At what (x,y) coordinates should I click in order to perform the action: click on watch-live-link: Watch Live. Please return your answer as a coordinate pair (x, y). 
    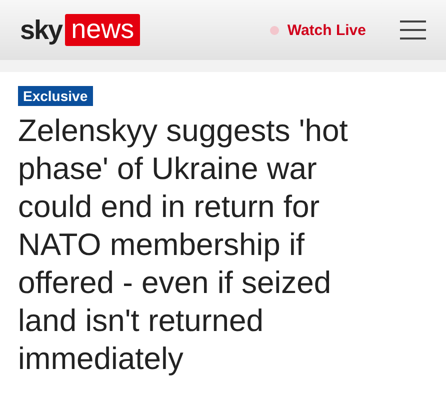
    Looking at the image, I should click on (318, 30).